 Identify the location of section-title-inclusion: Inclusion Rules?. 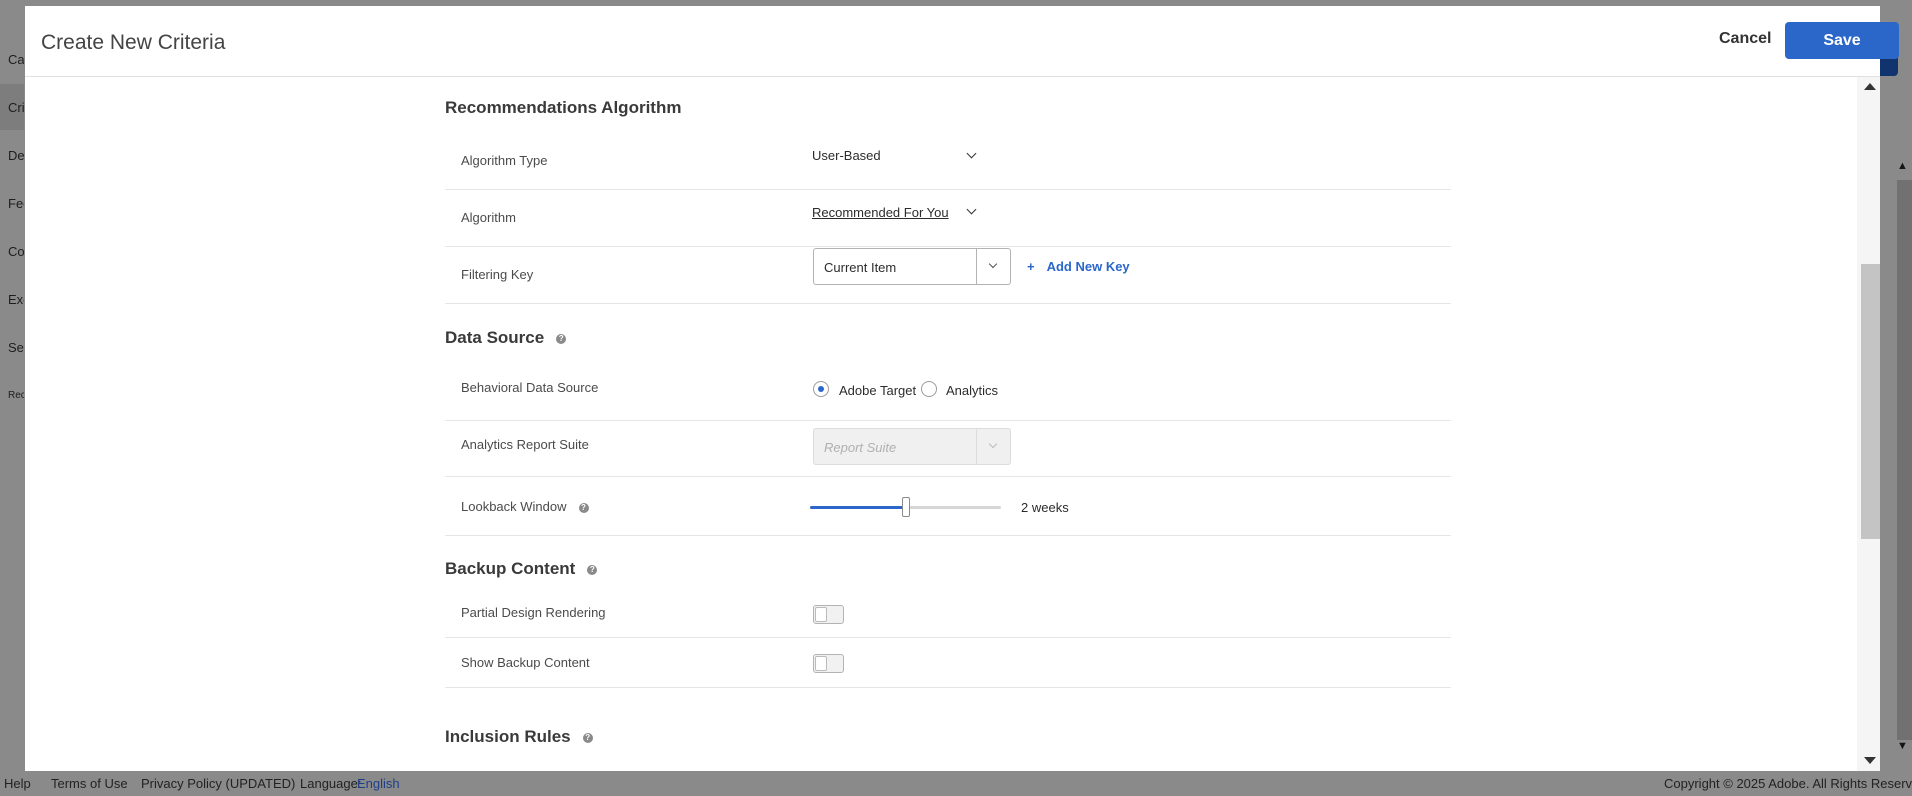
(519, 737).